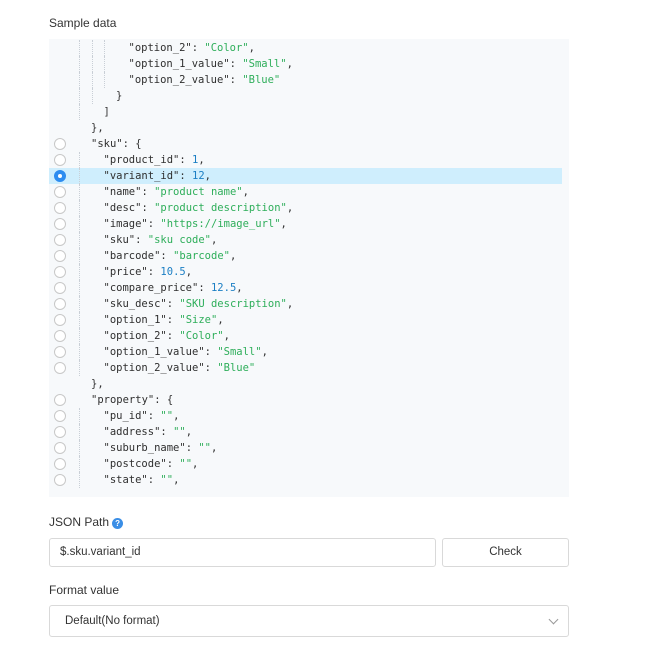 Image resolution: width=647 pixels, height=662 pixels. I want to click on code-line: "address": "",, so click(305, 432).